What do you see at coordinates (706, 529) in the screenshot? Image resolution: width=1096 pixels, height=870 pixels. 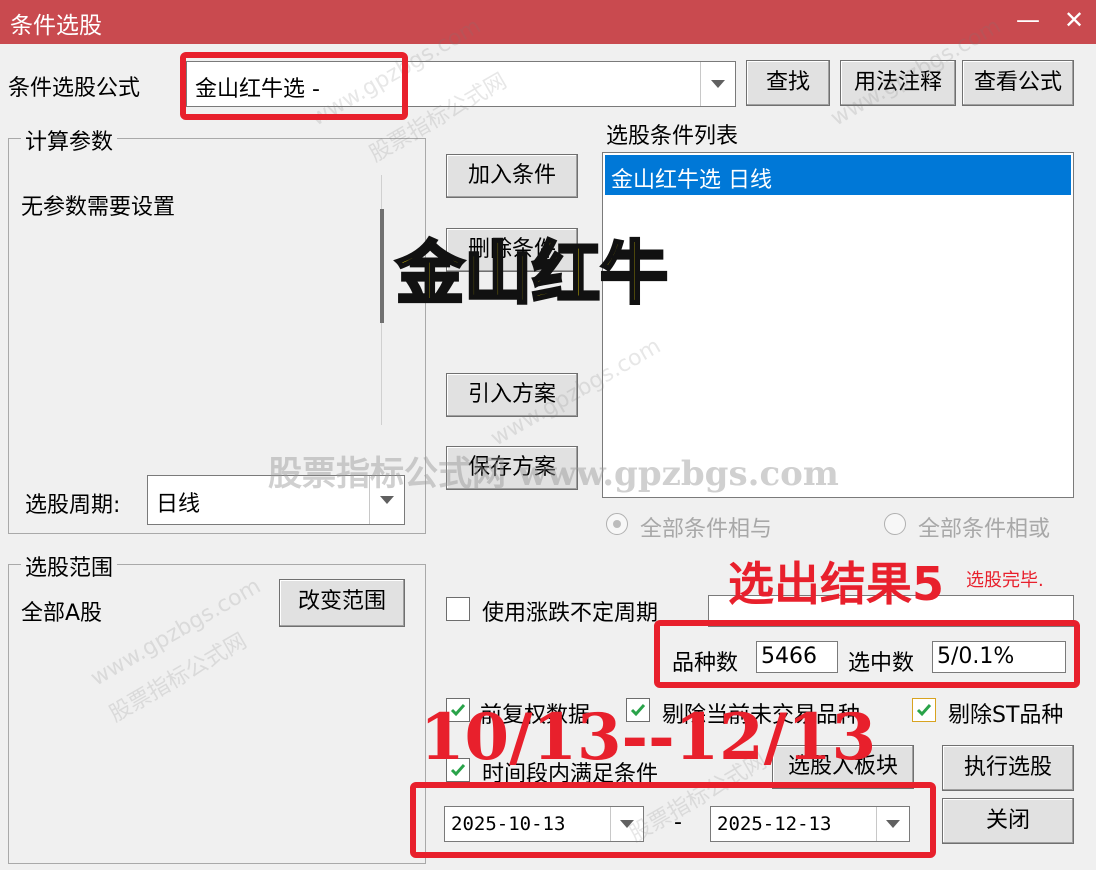 I see `and-label: 全部条件相与` at bounding box center [706, 529].